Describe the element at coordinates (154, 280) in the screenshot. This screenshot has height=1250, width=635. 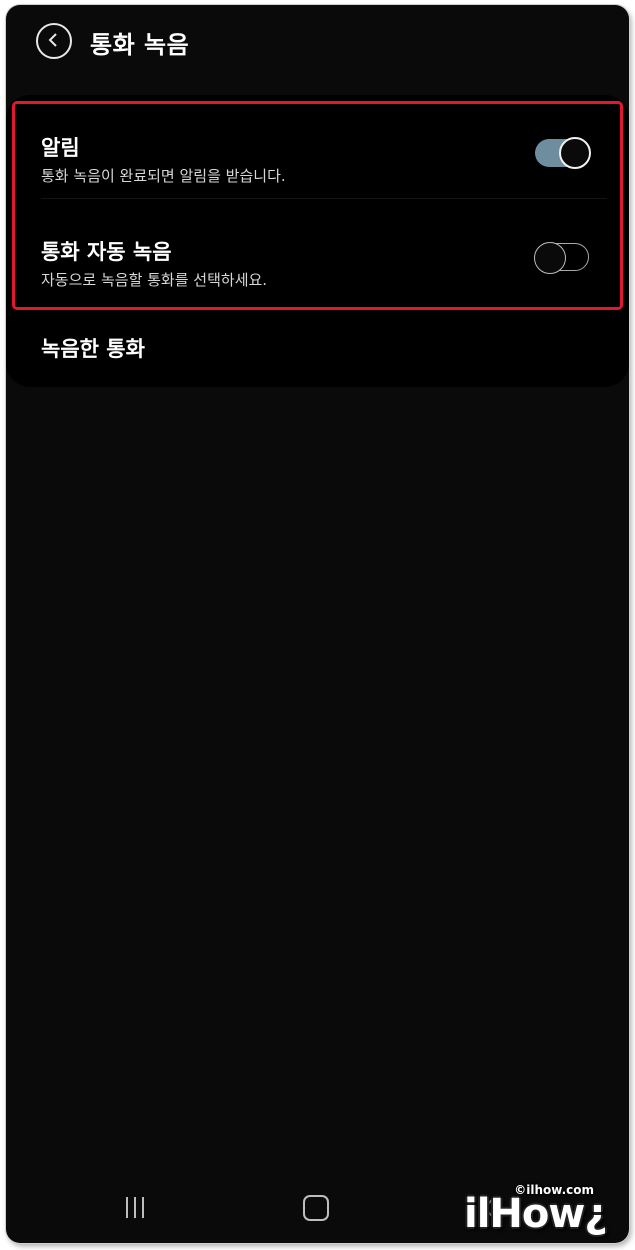
I see `setting-description: 자동으로 녹음할 통화를 선택하세요.` at that location.